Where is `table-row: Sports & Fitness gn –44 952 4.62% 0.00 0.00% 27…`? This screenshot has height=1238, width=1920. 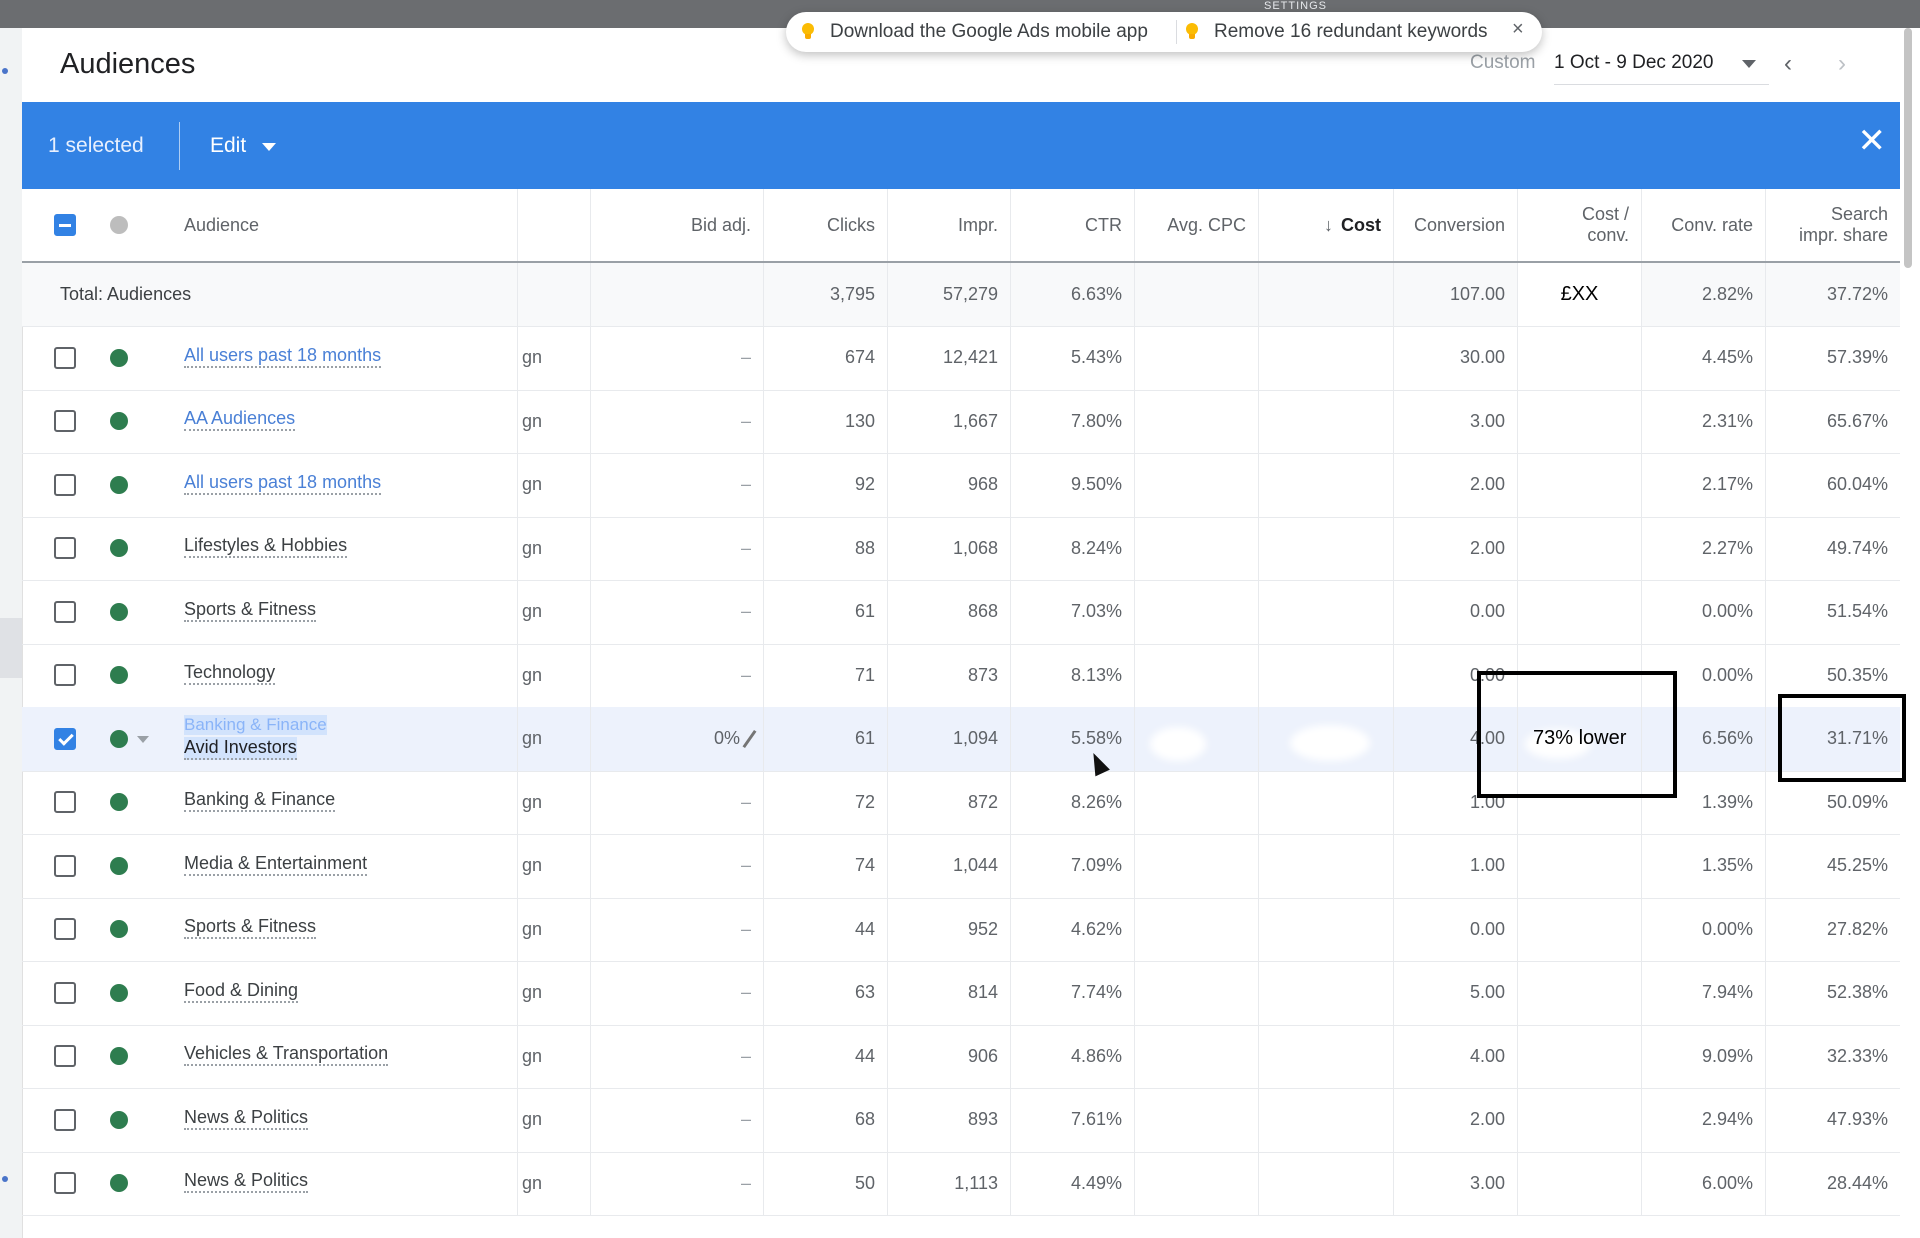
table-row: Sports & Fitness gn –44 952 4.62% 0.00 0.00% 27… is located at coordinates (961, 929).